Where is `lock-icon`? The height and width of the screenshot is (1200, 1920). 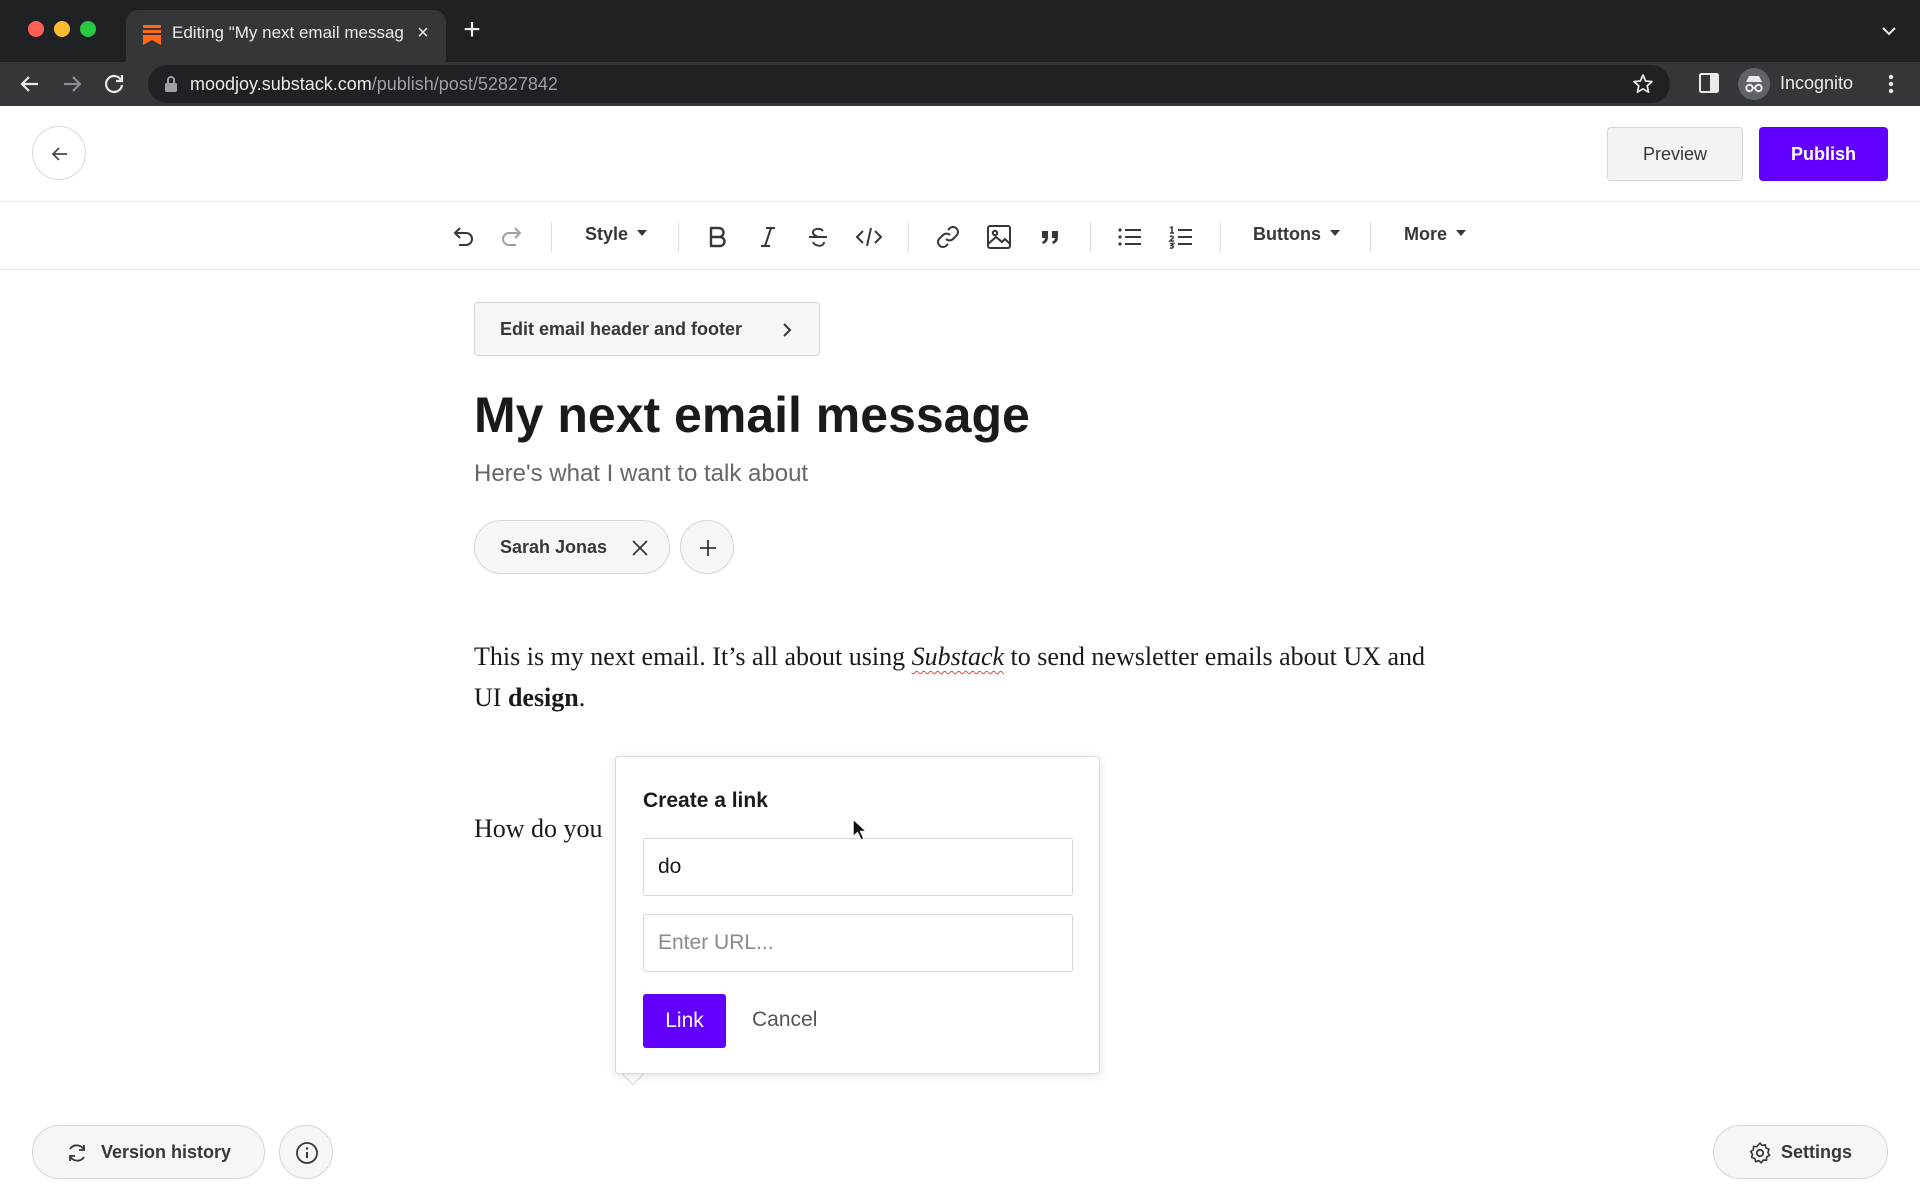 lock-icon is located at coordinates (171, 84).